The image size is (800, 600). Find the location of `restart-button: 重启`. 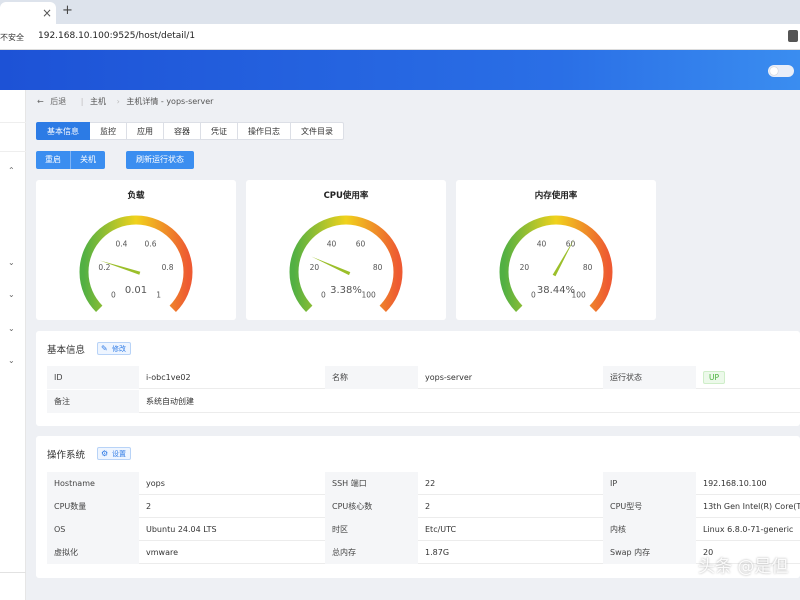

restart-button: 重启 is located at coordinates (53, 160).